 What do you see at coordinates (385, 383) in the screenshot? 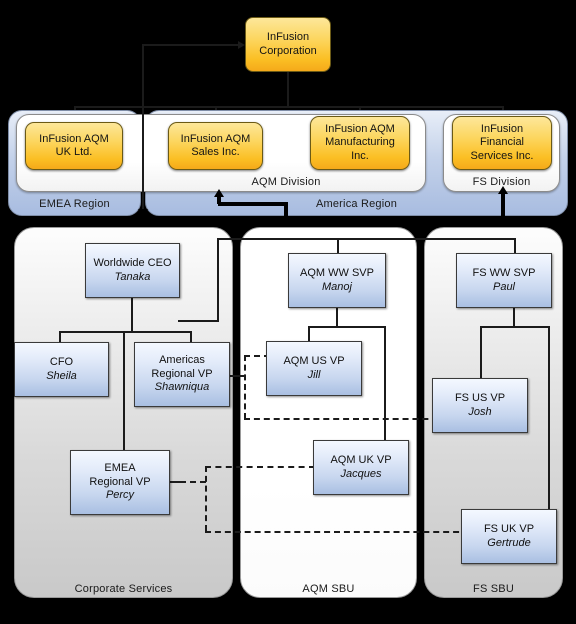
I see `connector-drop-aqm-uk-vp` at bounding box center [385, 383].